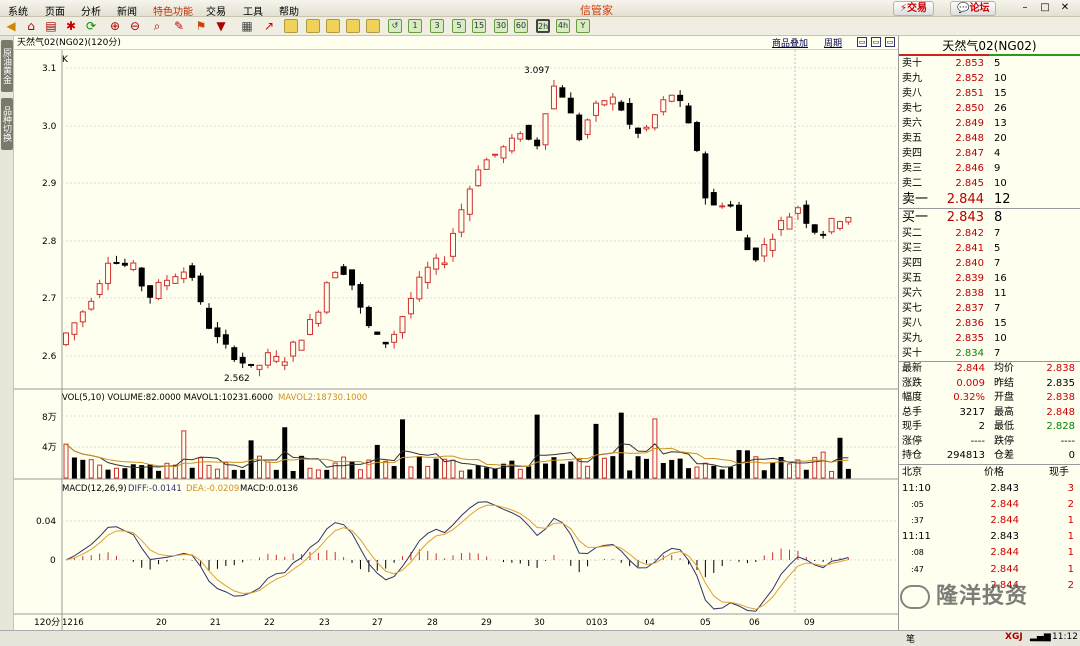 The image size is (1080, 646). Describe the element at coordinates (543, 26) in the screenshot. I see `period-2h-button: 2h` at that location.